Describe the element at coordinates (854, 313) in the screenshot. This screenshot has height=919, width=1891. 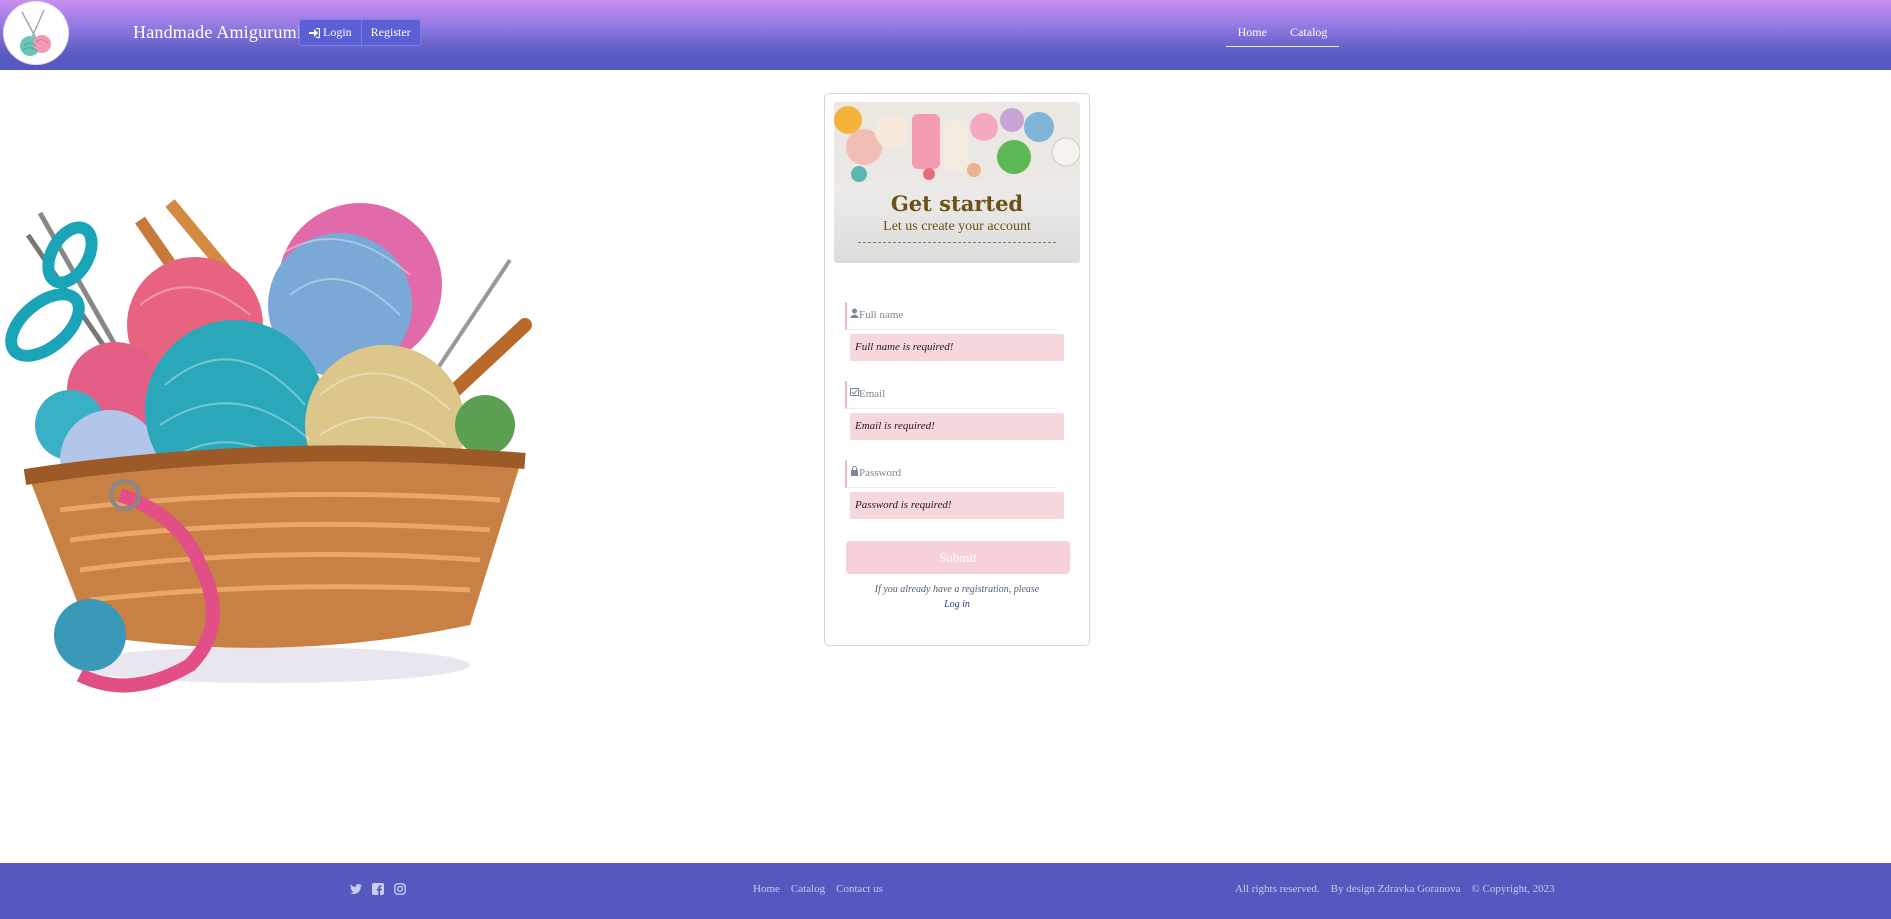
I see `user-icon` at that location.